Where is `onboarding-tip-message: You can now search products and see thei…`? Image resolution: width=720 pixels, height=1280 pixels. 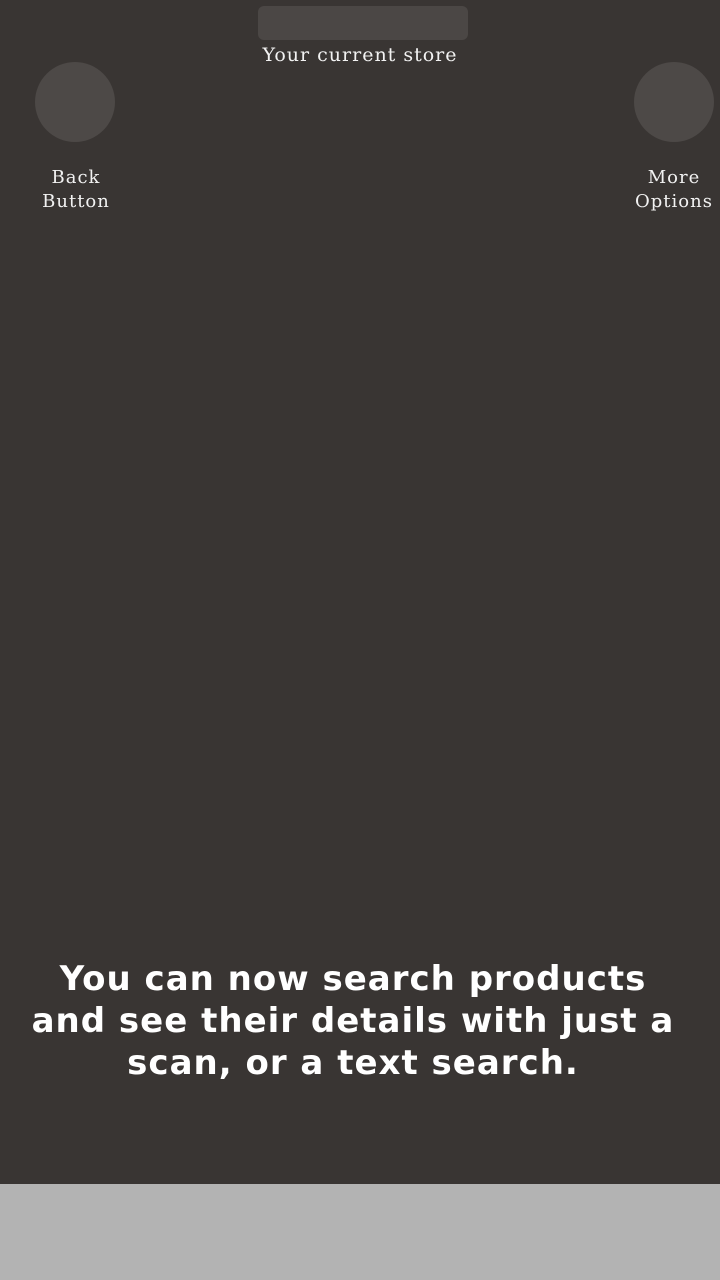
onboarding-tip-message: You can now search products and see thei… is located at coordinates (353, 1021).